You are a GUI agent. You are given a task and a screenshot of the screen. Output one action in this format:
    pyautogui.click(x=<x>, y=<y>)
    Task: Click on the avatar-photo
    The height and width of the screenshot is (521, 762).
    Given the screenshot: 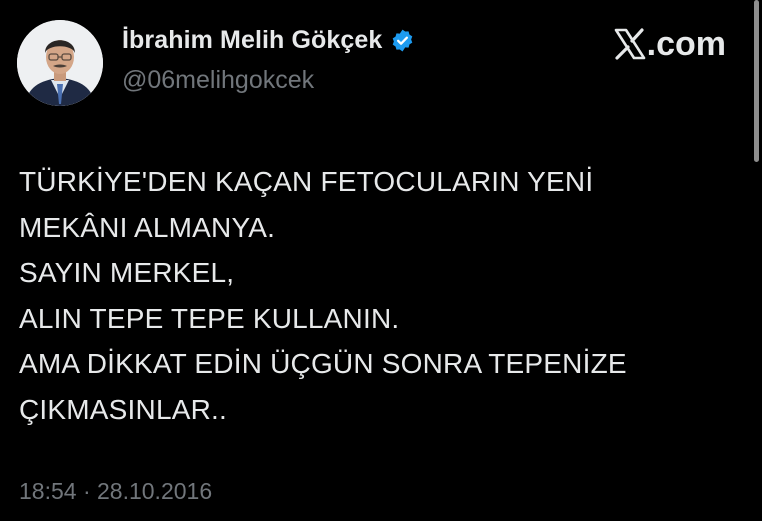 What is the action you would take?
    pyautogui.click(x=60, y=63)
    